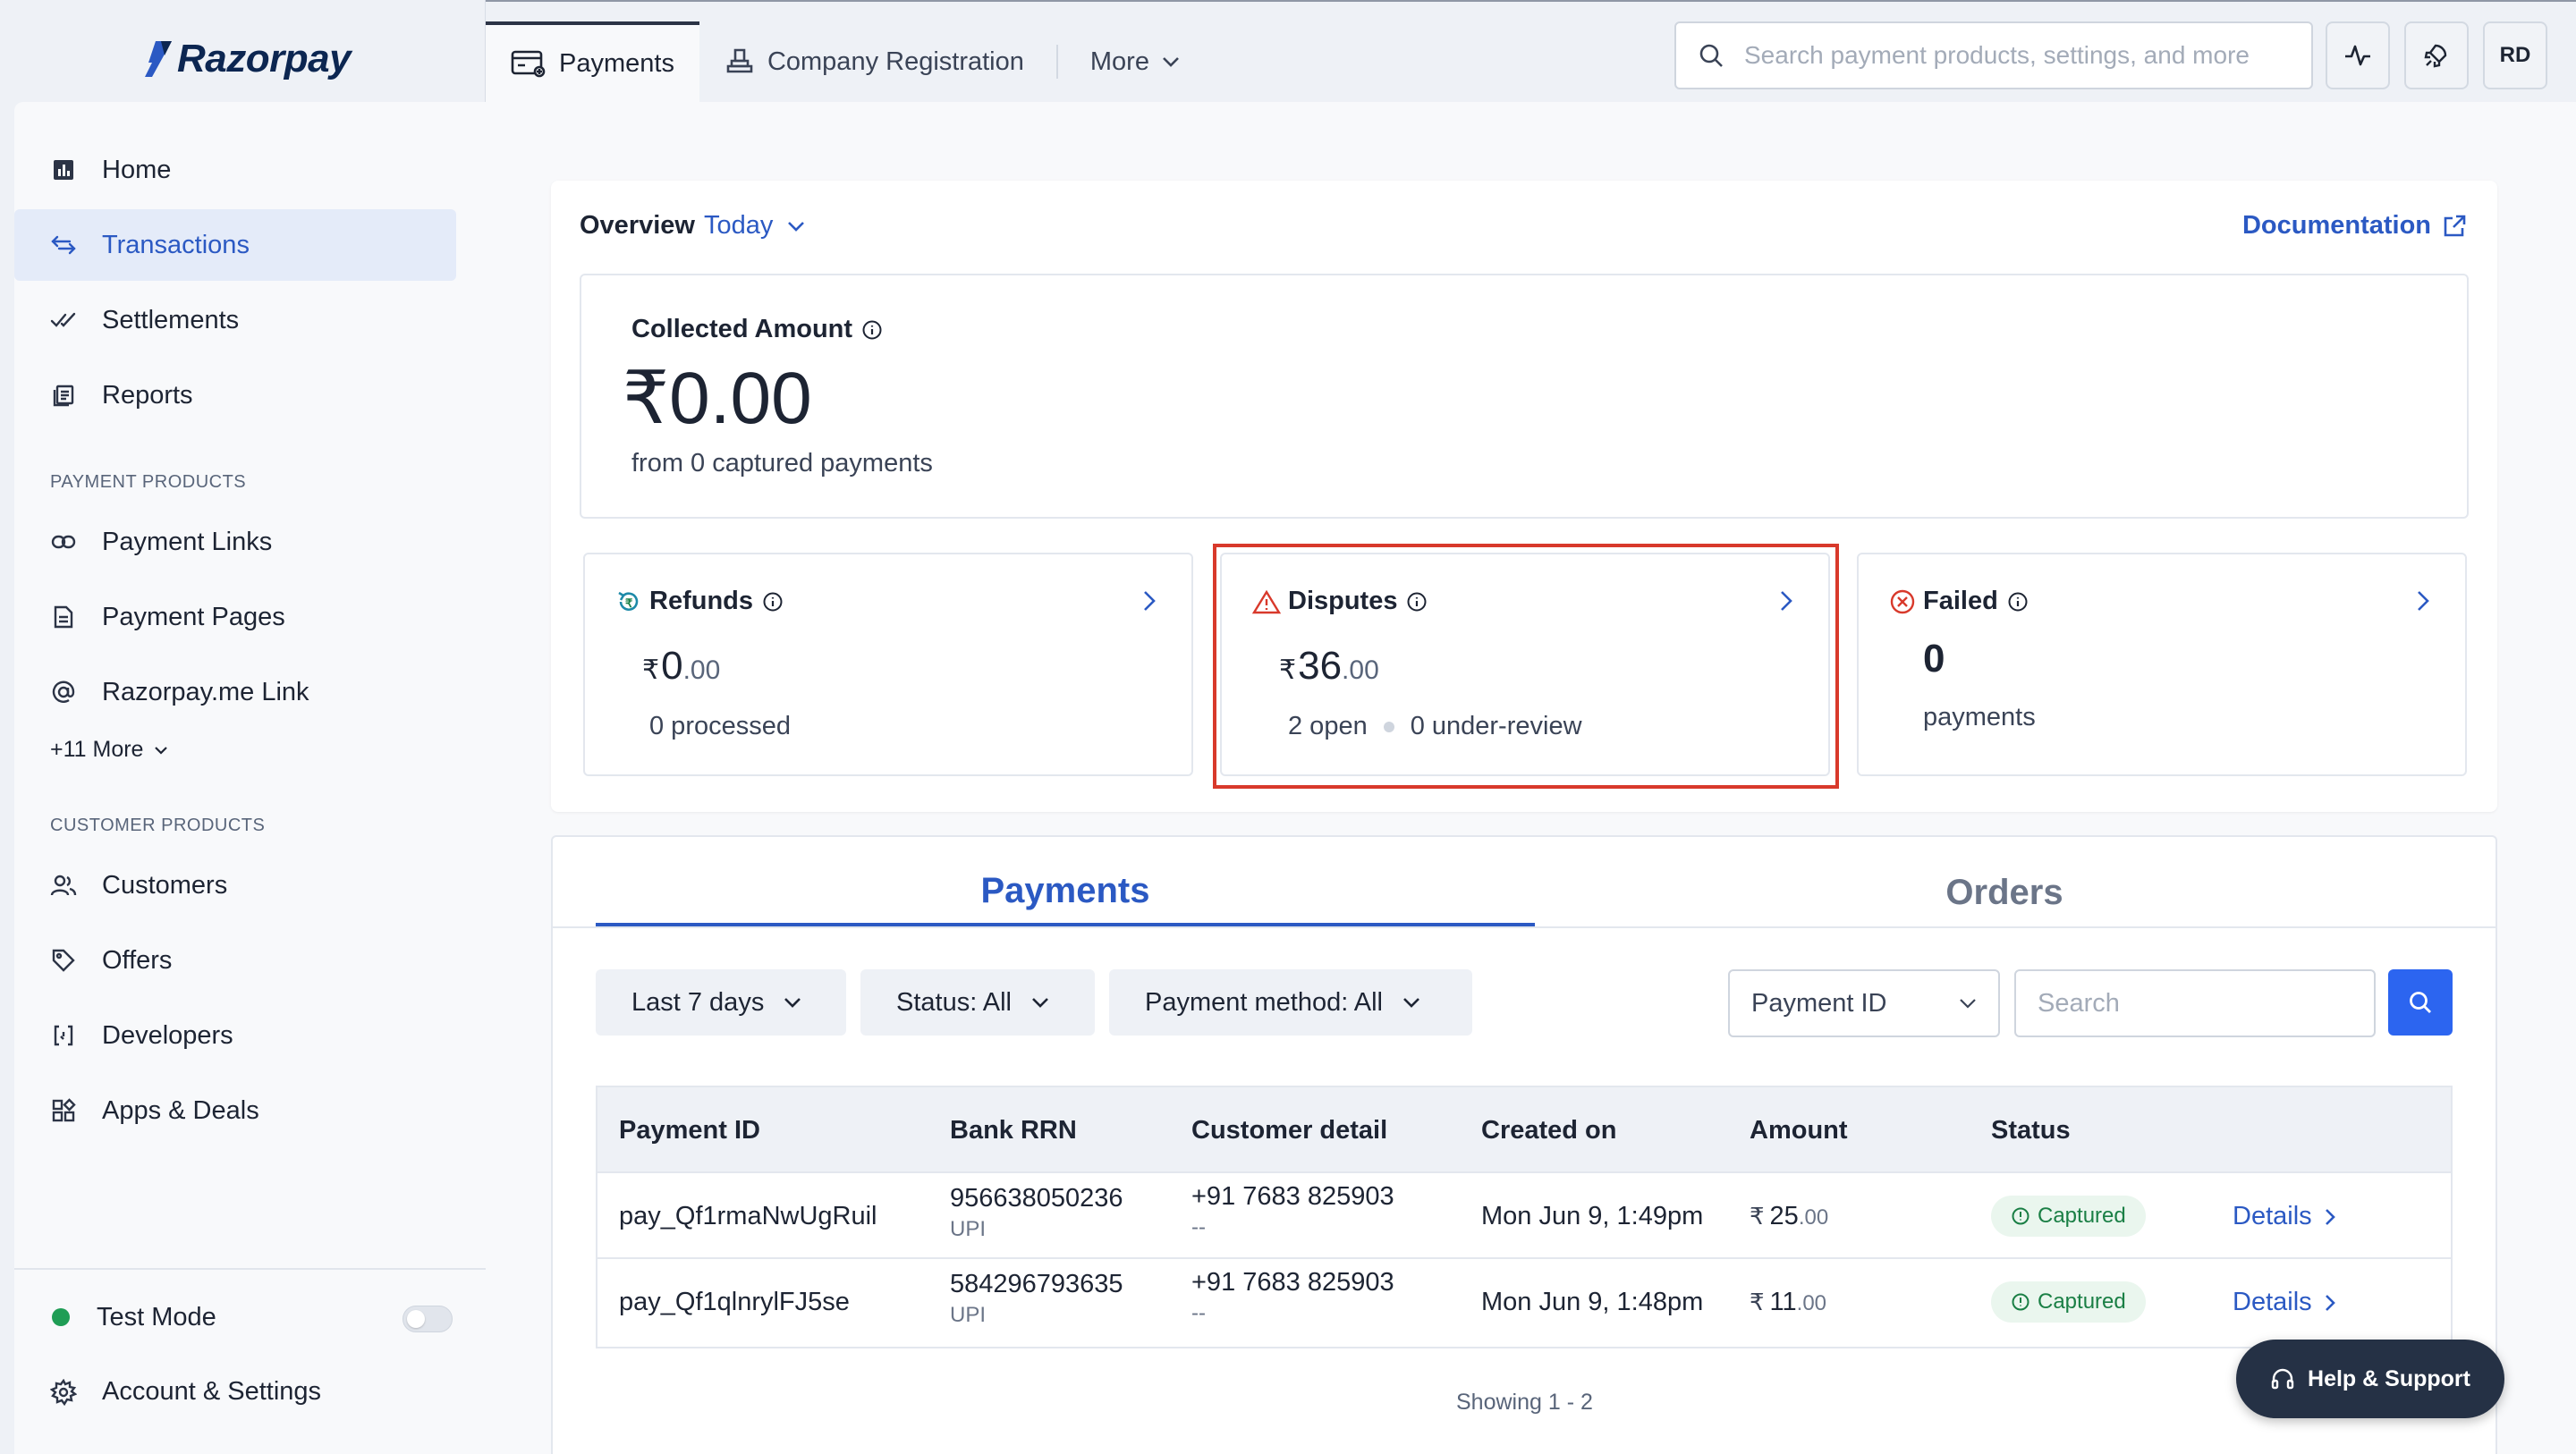 The width and height of the screenshot is (2576, 1454). I want to click on search-button, so click(2420, 1003).